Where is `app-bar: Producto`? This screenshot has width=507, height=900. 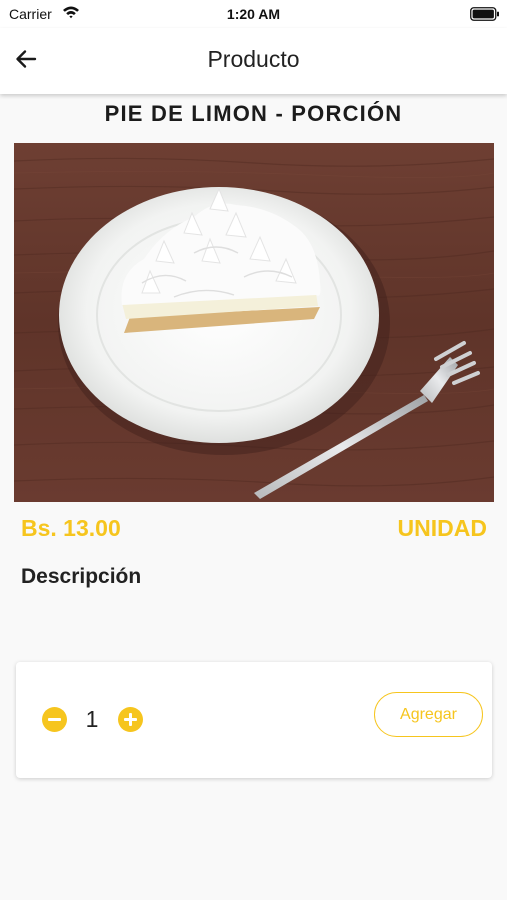 app-bar: Producto is located at coordinates (253, 61).